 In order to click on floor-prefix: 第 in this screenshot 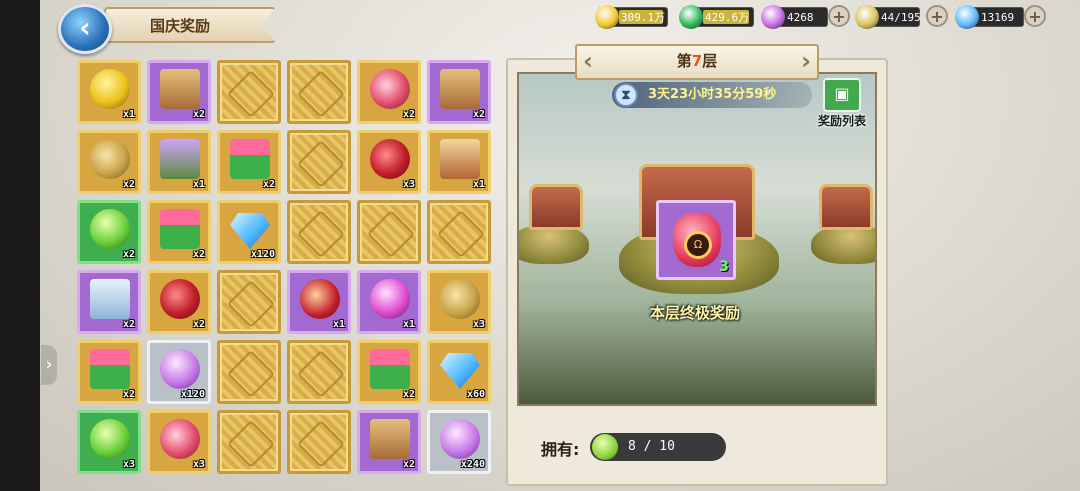, I will do `click(684, 61)`.